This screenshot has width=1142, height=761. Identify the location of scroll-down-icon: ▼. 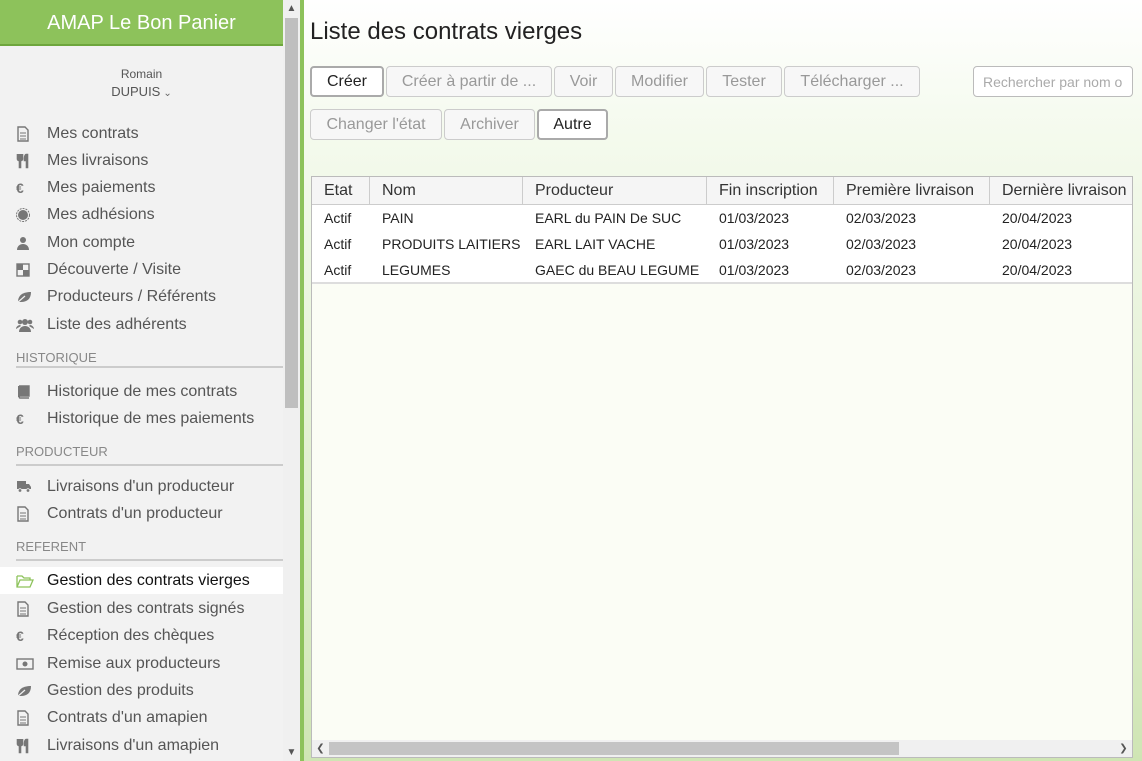
(291, 752).